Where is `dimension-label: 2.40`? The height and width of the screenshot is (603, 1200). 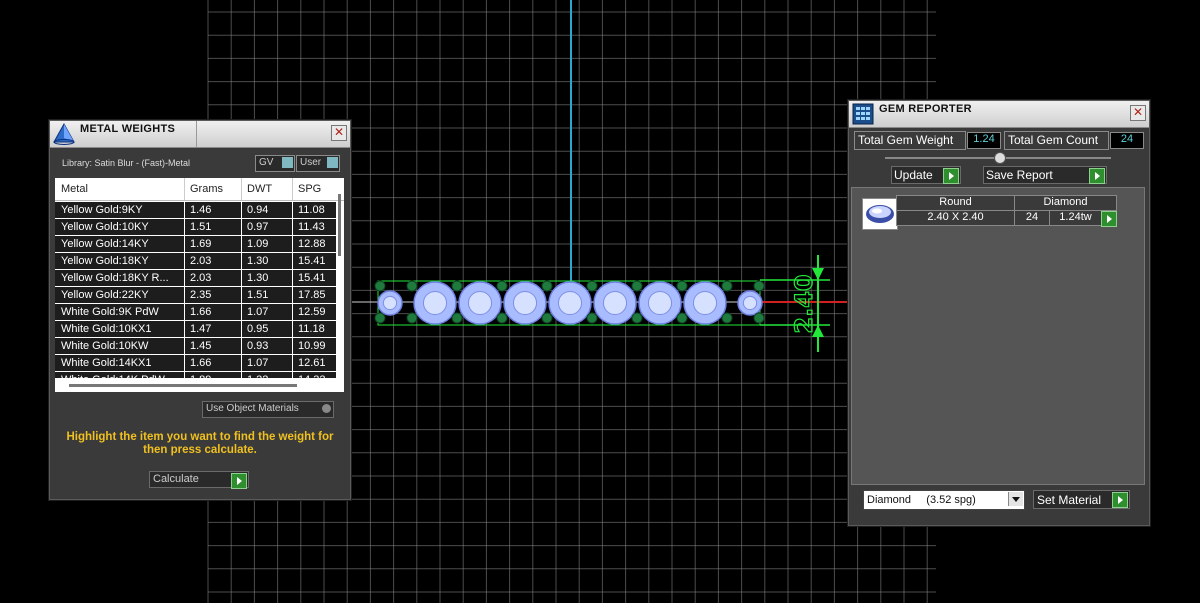 dimension-label: 2.40 is located at coordinates (804, 303).